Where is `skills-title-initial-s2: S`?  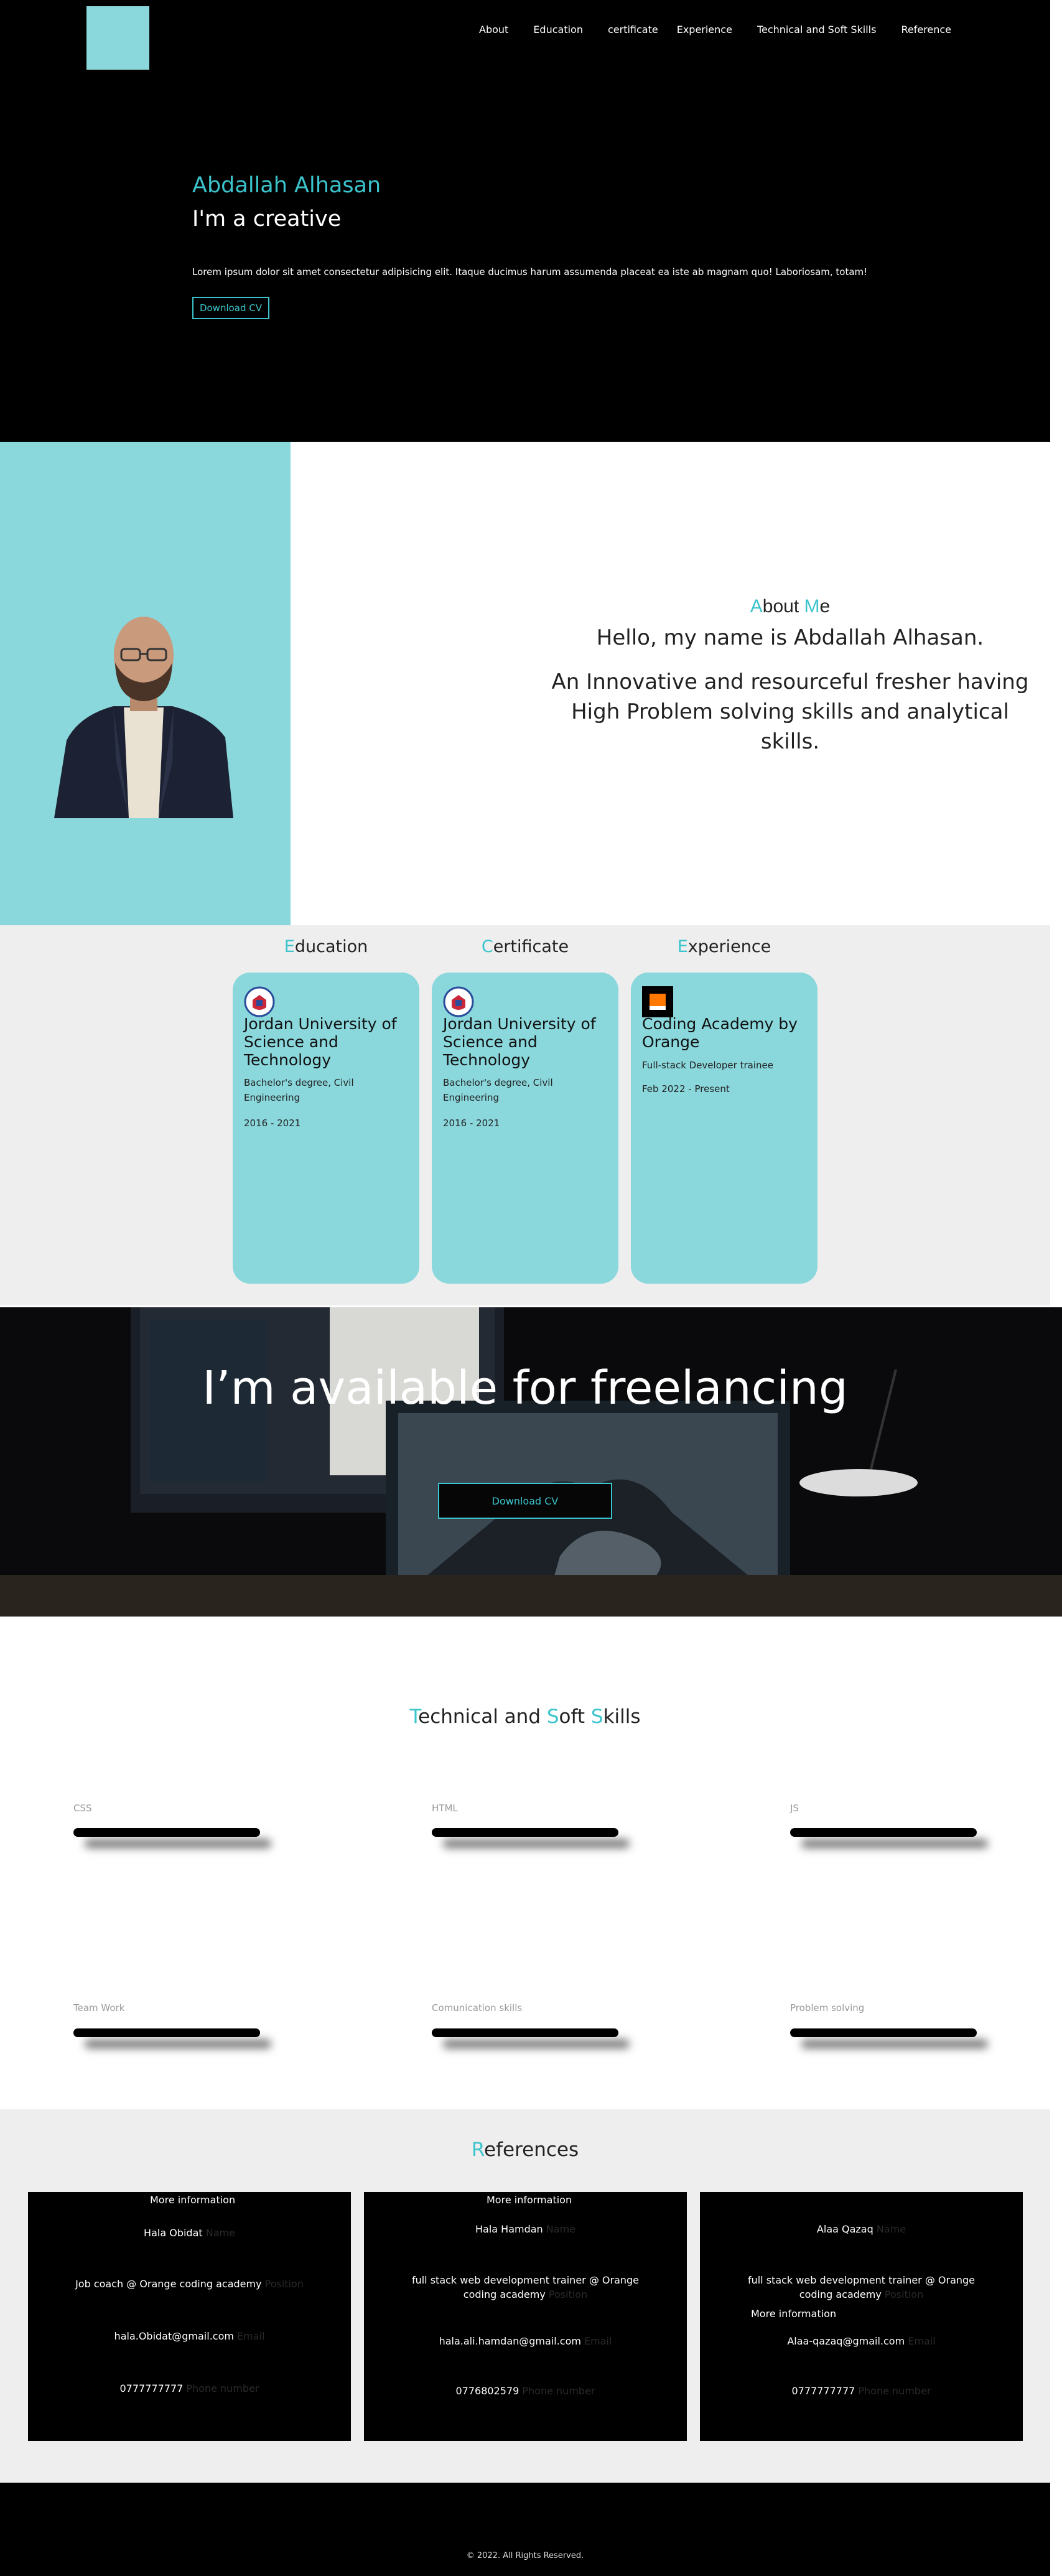 skills-title-initial-s2: S is located at coordinates (596, 1717).